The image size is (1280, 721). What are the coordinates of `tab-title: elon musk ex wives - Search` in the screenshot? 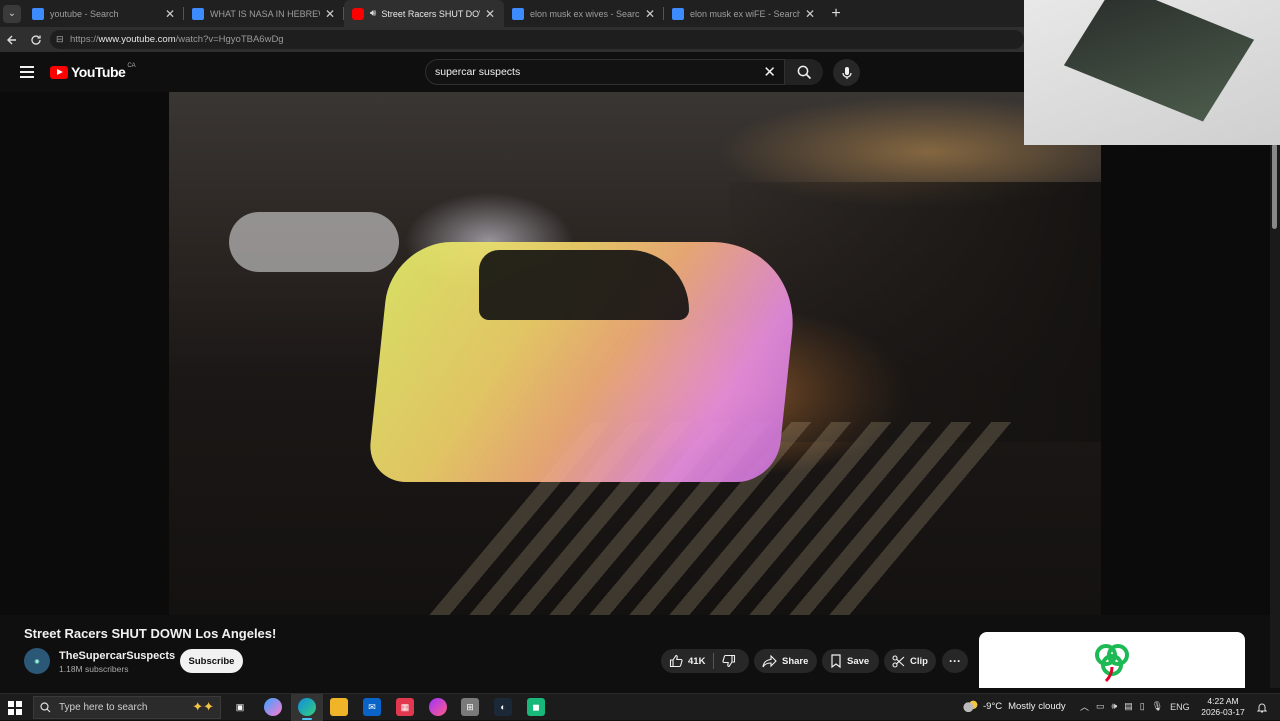 It's located at (585, 13).